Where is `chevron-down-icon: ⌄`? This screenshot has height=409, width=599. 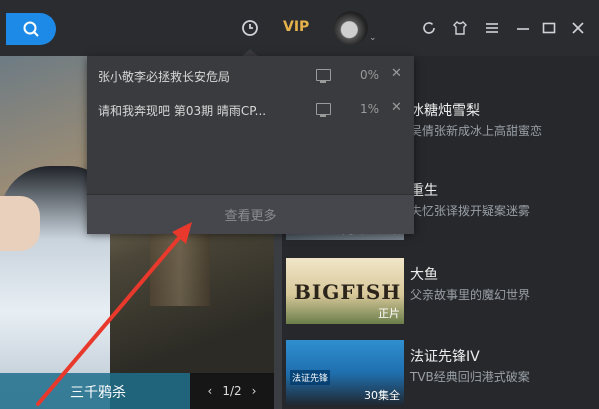
chevron-down-icon: ⌄ is located at coordinates (373, 38).